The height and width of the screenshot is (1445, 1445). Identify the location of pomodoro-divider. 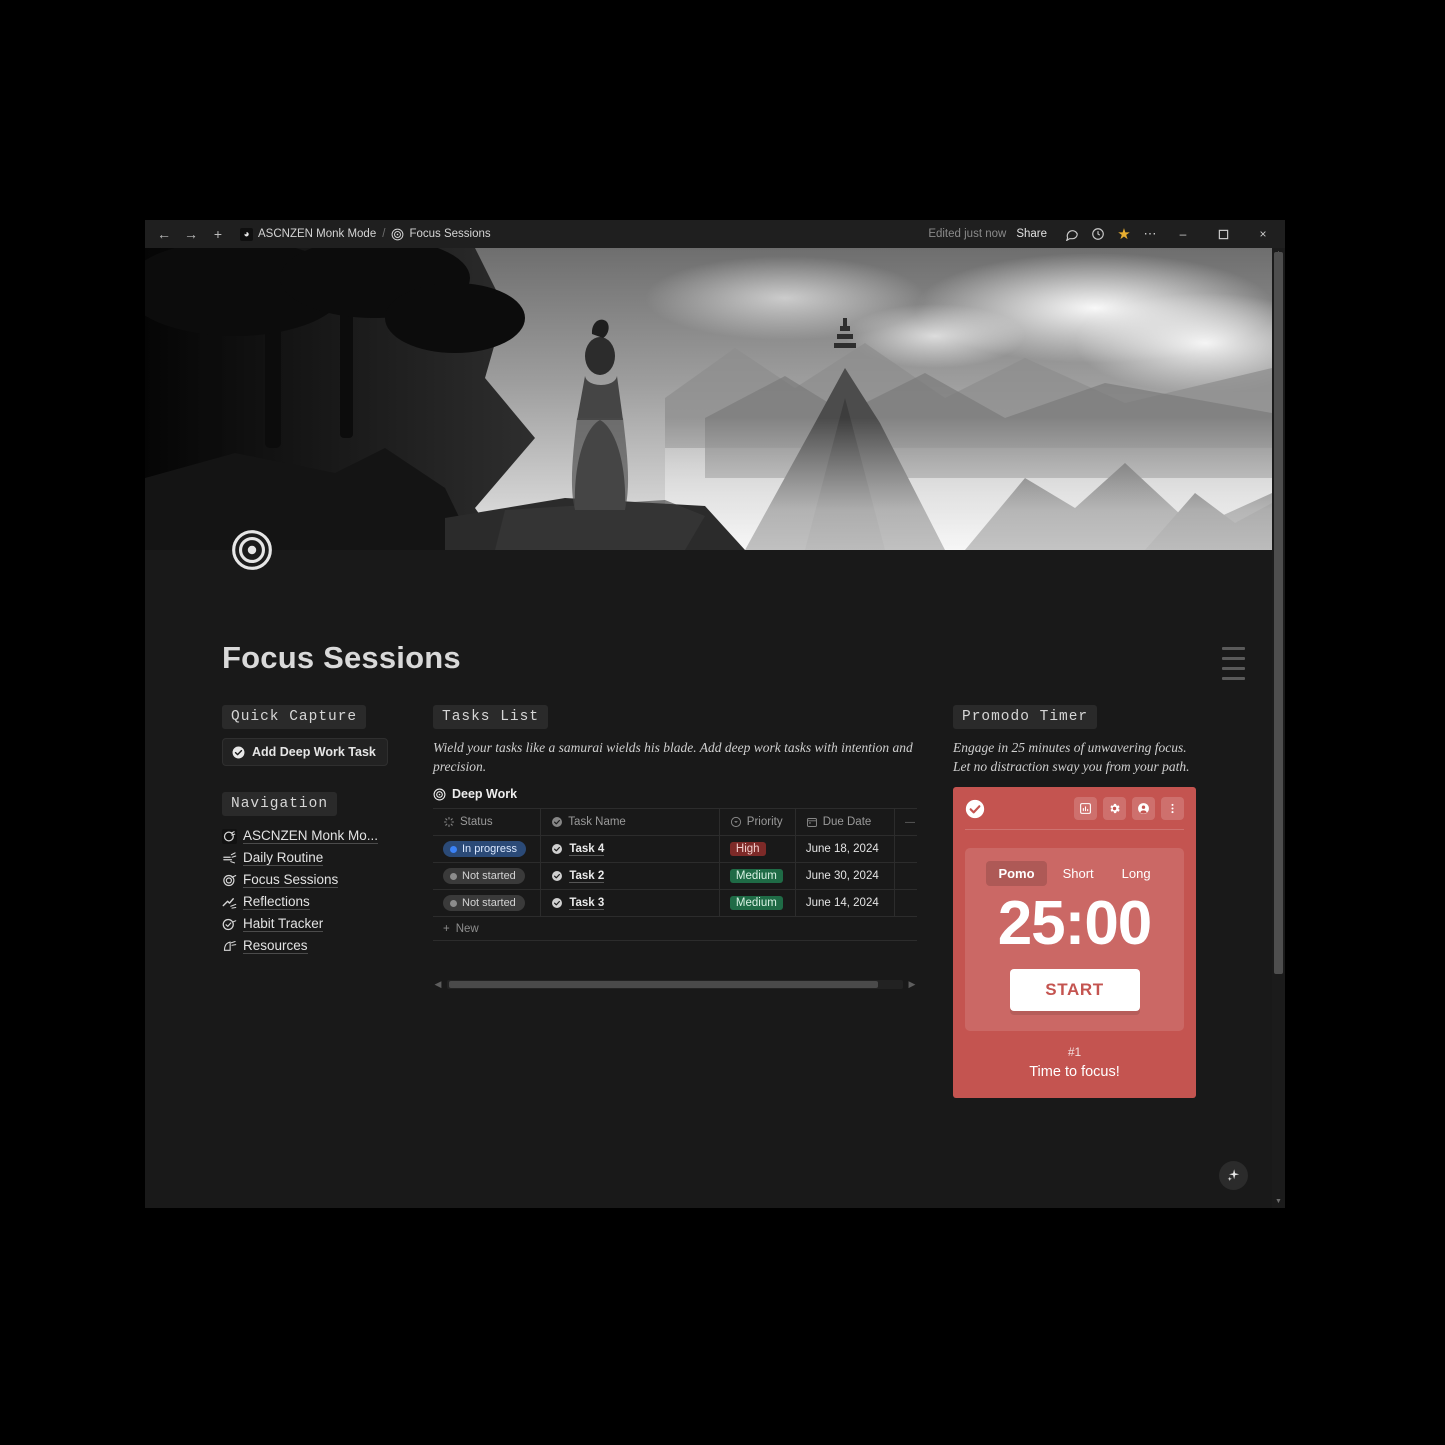
(1074, 830).